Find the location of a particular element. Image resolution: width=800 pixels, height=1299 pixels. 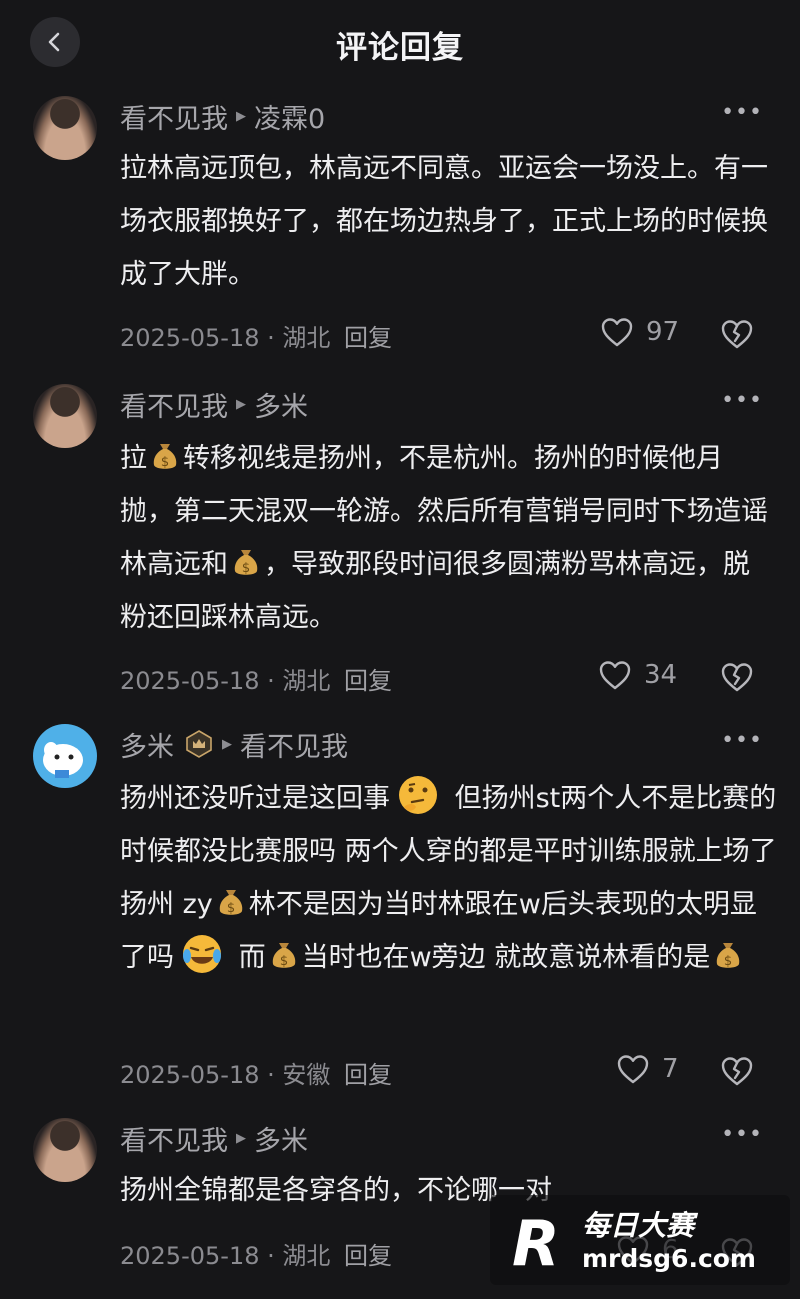

username: 多米 is located at coordinates (147, 744).